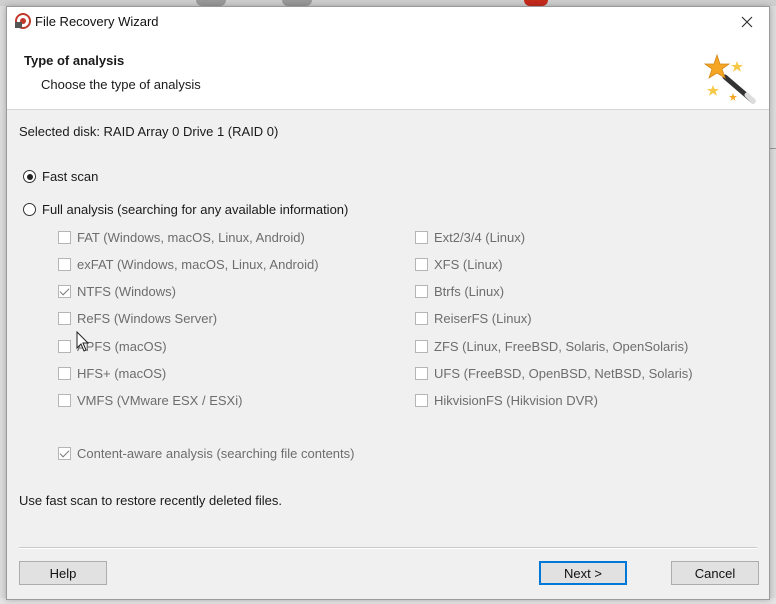 This screenshot has width=776, height=604. I want to click on footer-separator, so click(388, 548).